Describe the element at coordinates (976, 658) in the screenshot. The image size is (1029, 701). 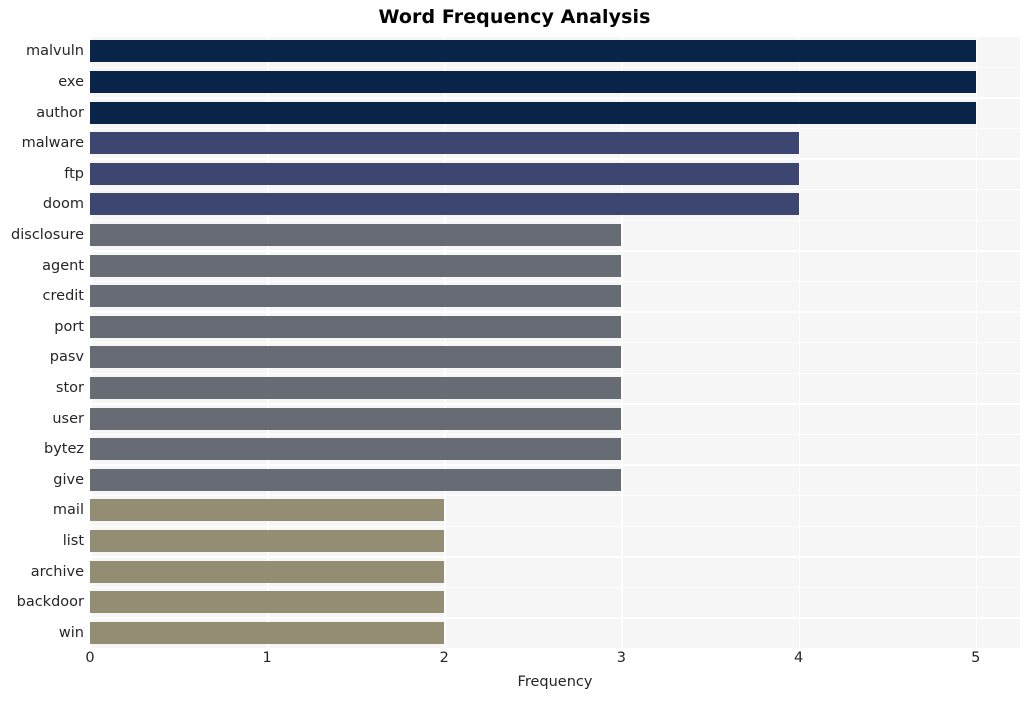
I see `x-axis-tick-label: 5` at that location.